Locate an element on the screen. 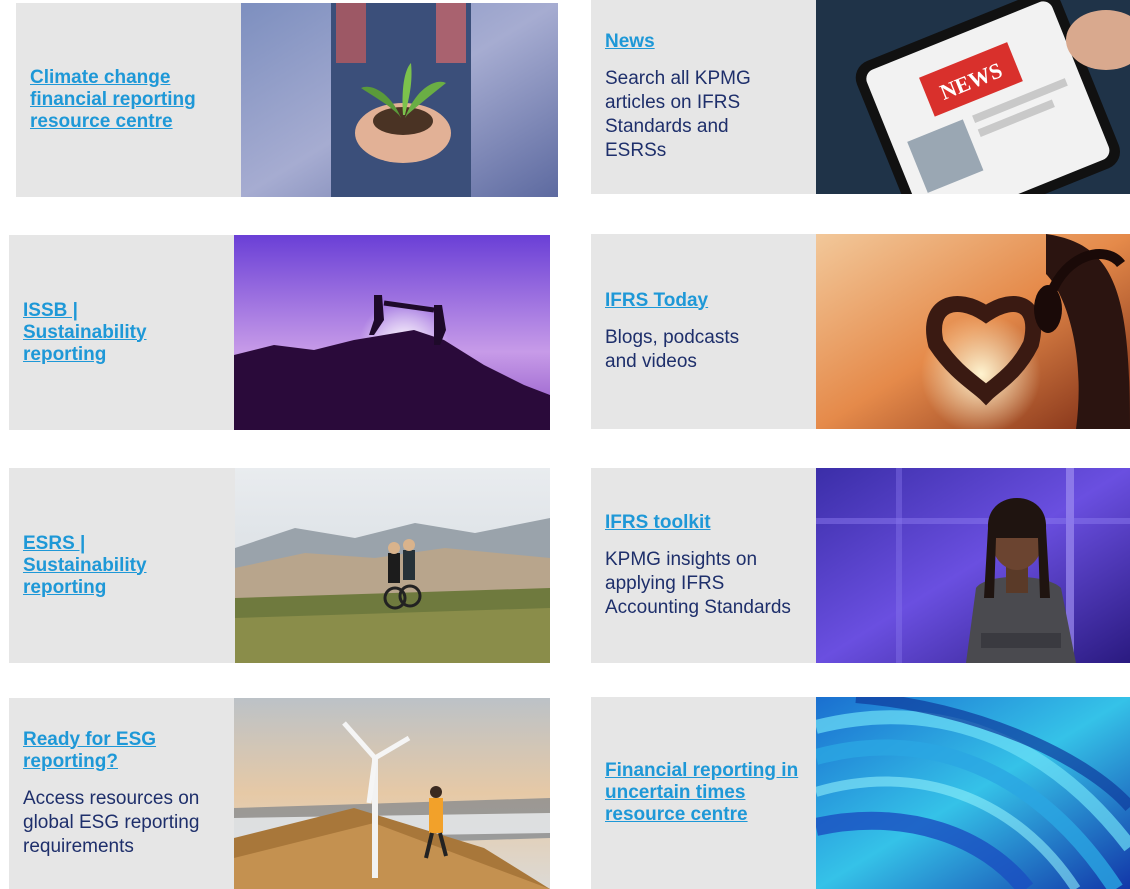 The height and width of the screenshot is (889, 1130). card-image-mountain-help is located at coordinates (392, 332).